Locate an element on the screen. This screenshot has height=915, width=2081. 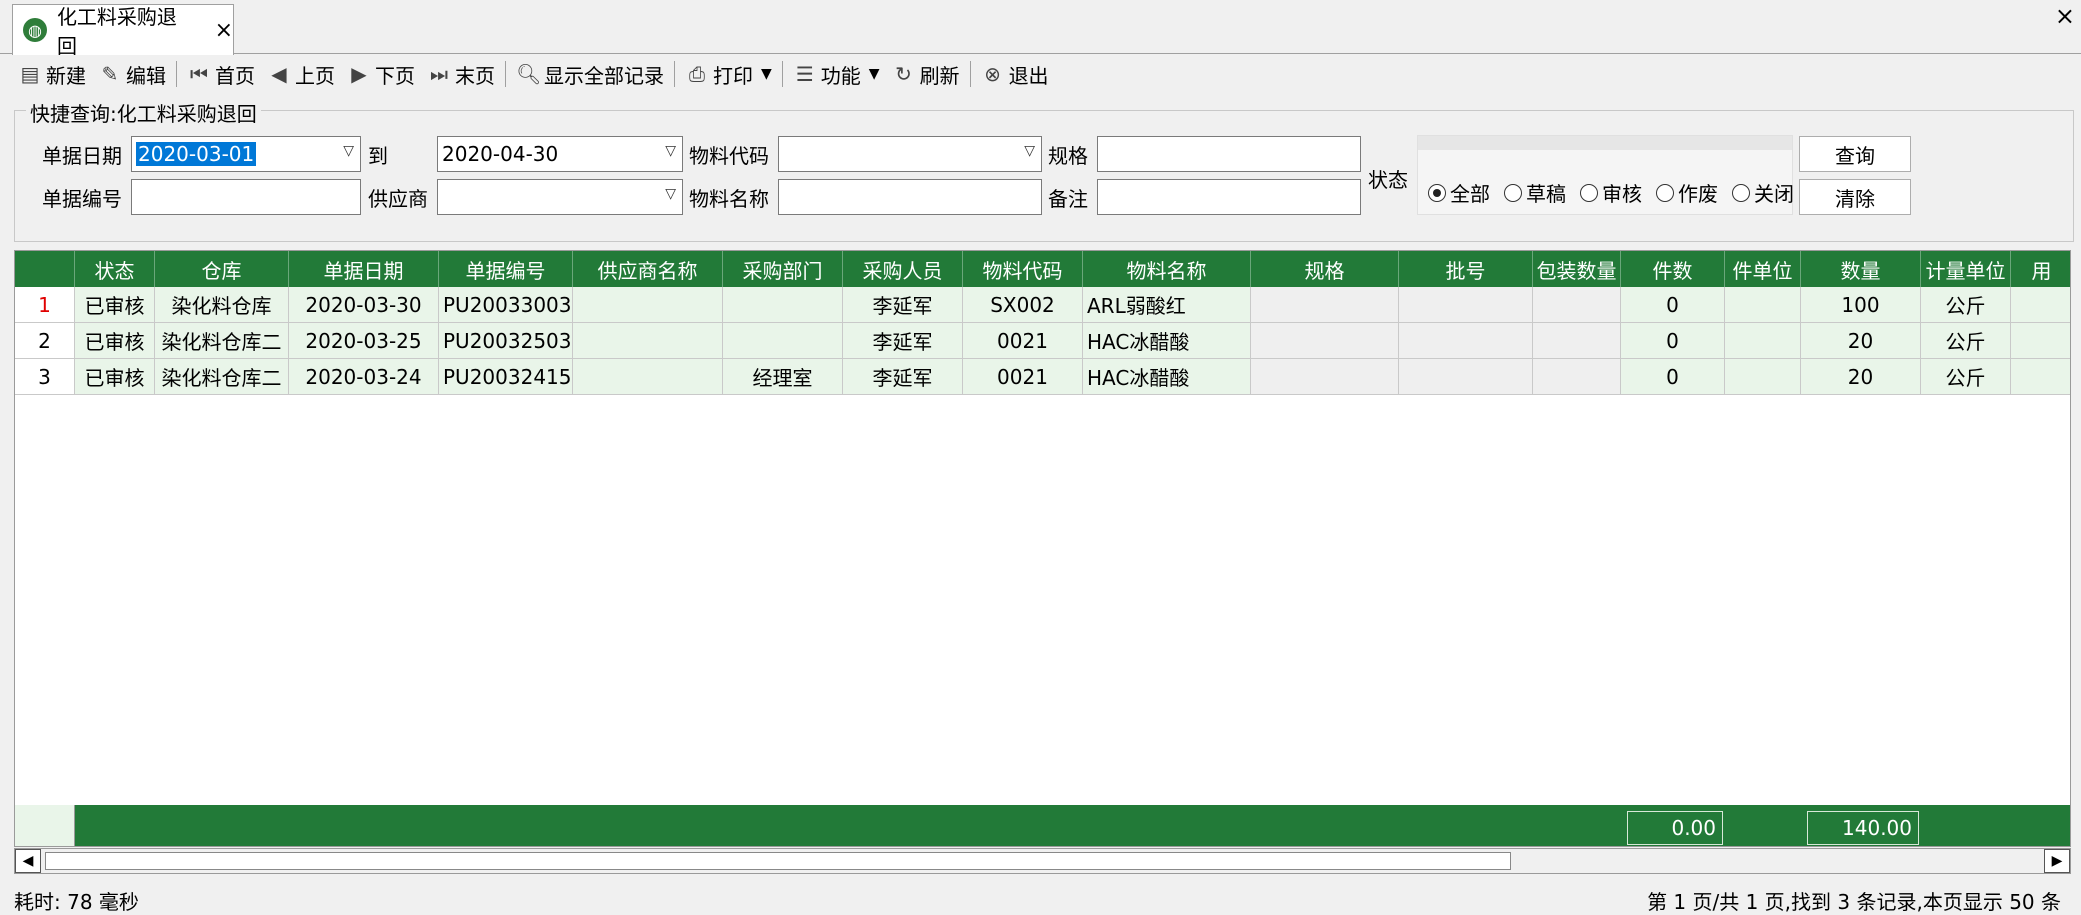
table-cell: 经理室 is located at coordinates (783, 377).